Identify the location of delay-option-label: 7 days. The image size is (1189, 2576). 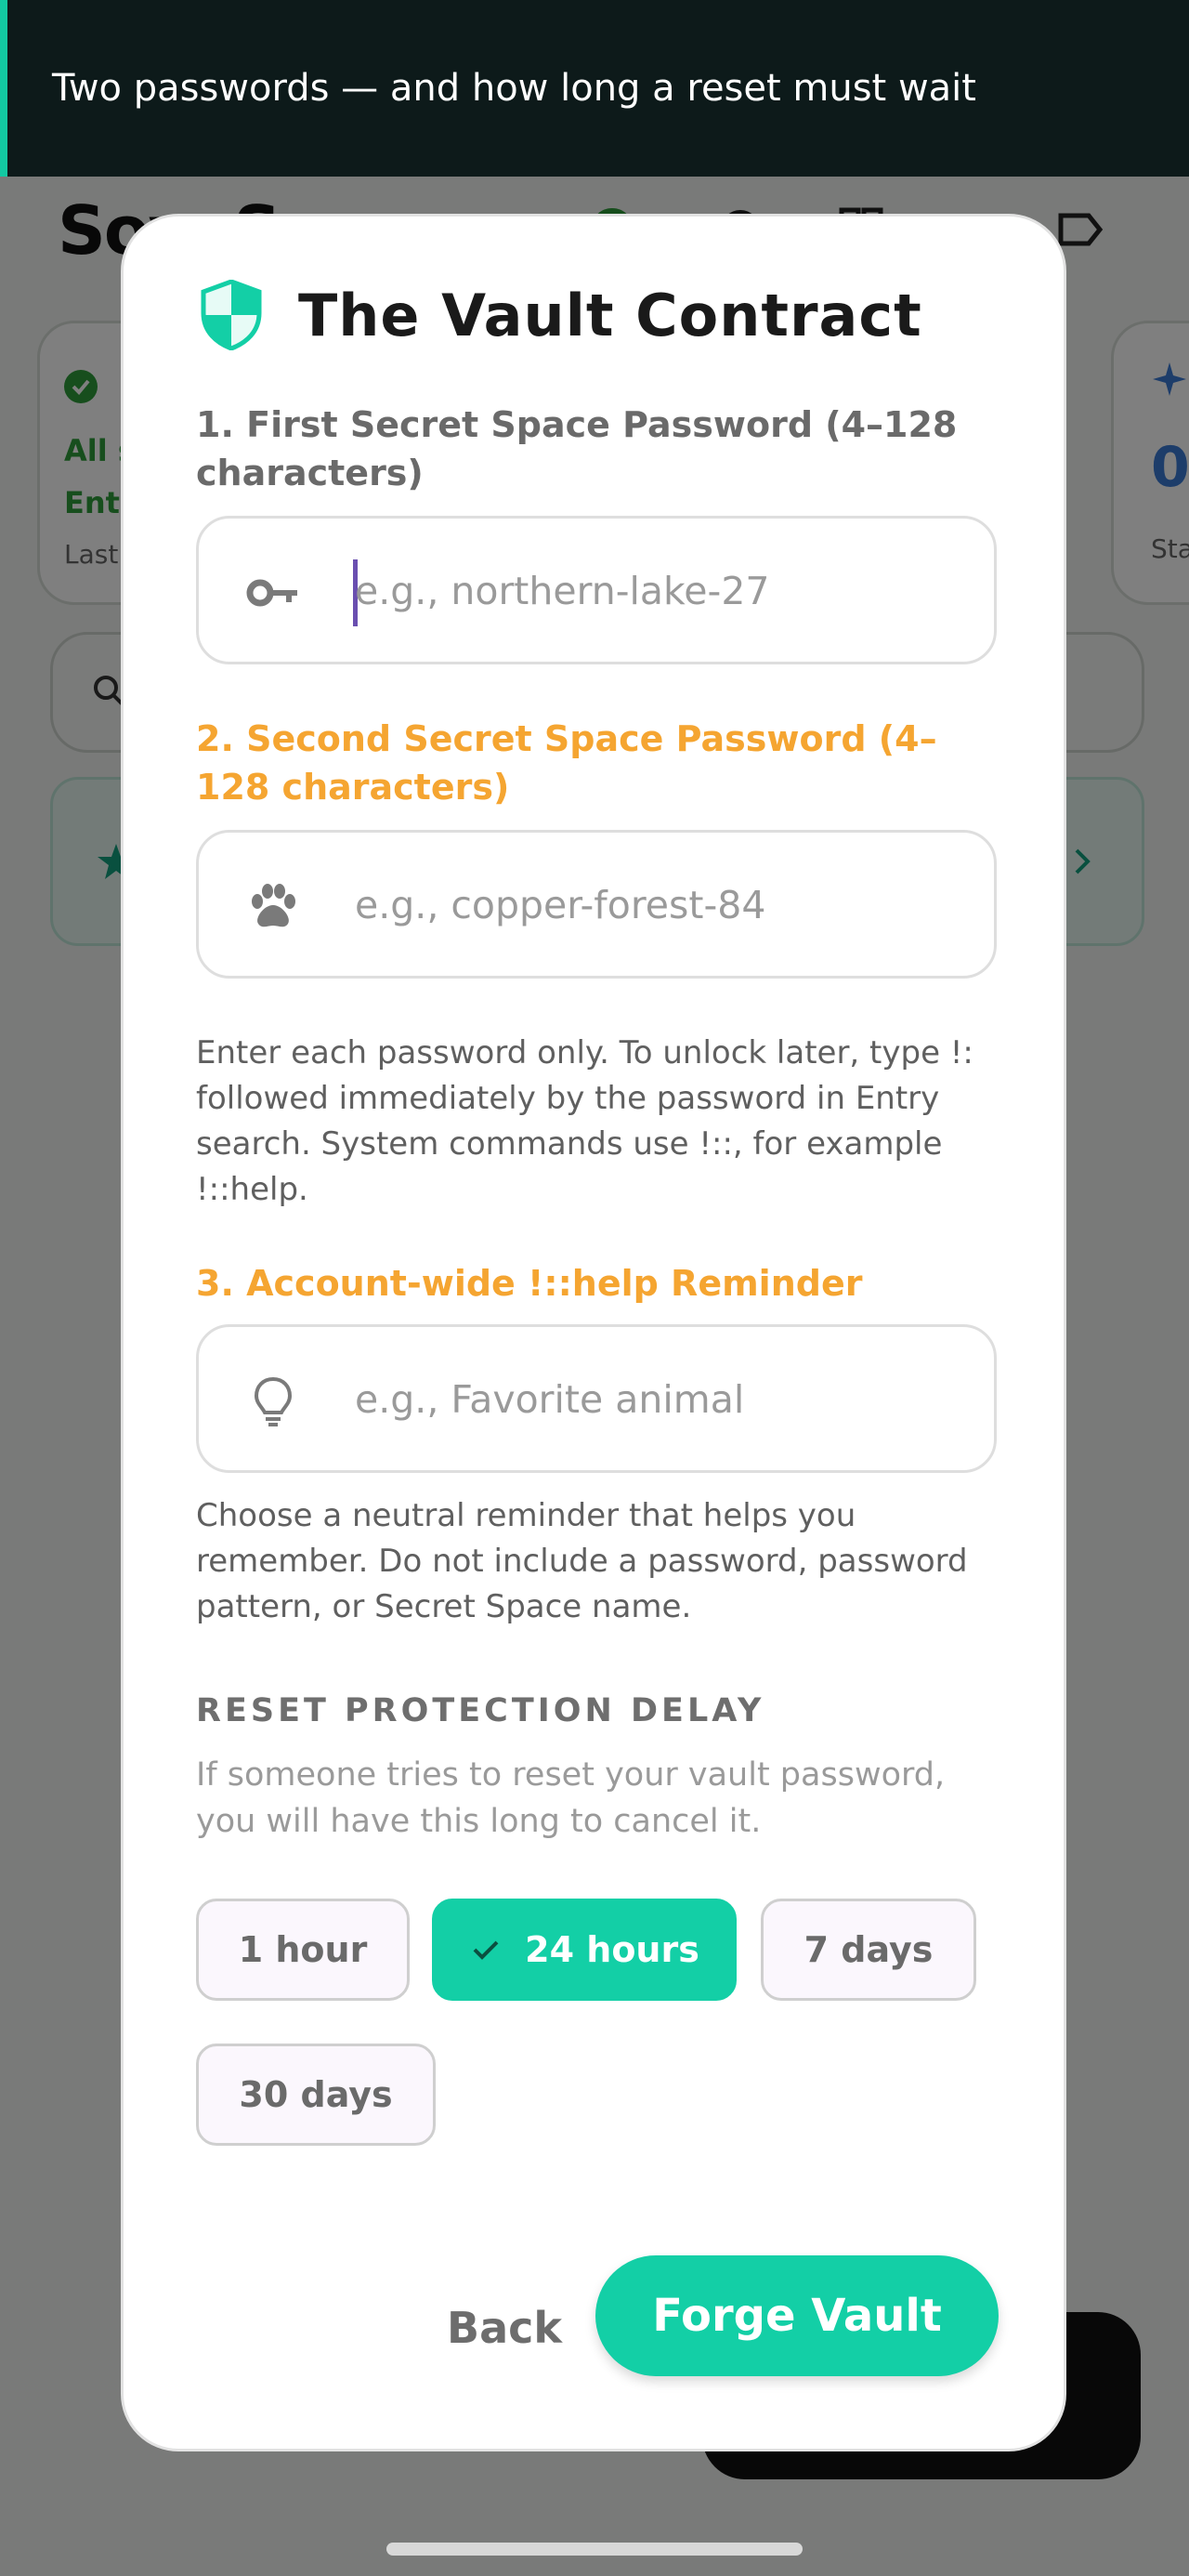
(869, 1949).